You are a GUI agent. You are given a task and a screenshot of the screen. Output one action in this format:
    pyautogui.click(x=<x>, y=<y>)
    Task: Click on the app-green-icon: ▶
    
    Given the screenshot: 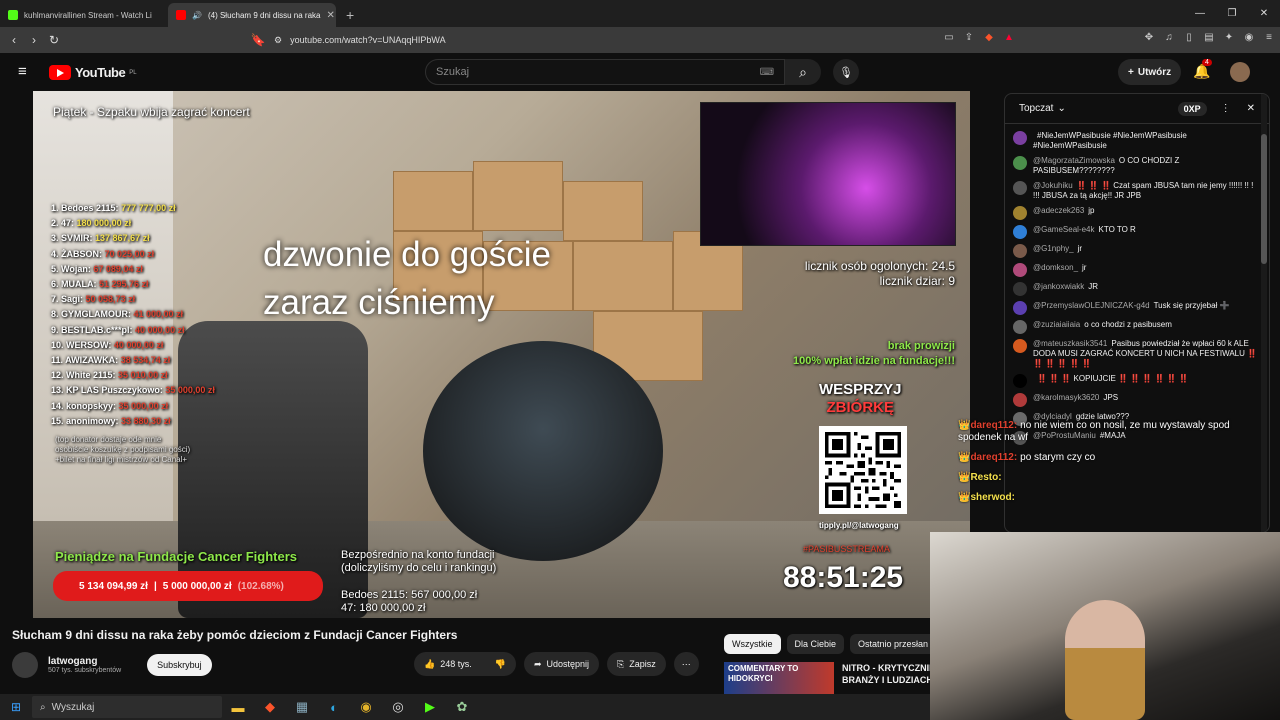 What is the action you would take?
    pyautogui.click(x=430, y=707)
    